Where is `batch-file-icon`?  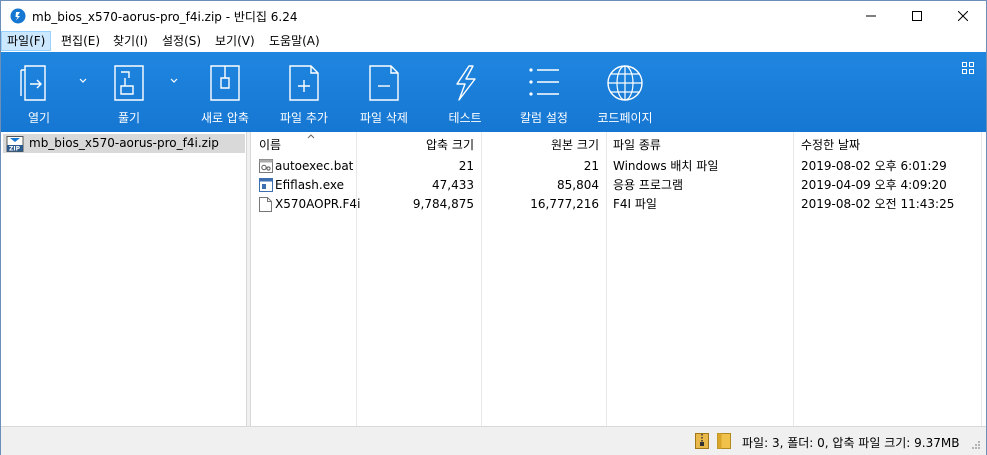
batch-file-icon is located at coordinates (266, 166).